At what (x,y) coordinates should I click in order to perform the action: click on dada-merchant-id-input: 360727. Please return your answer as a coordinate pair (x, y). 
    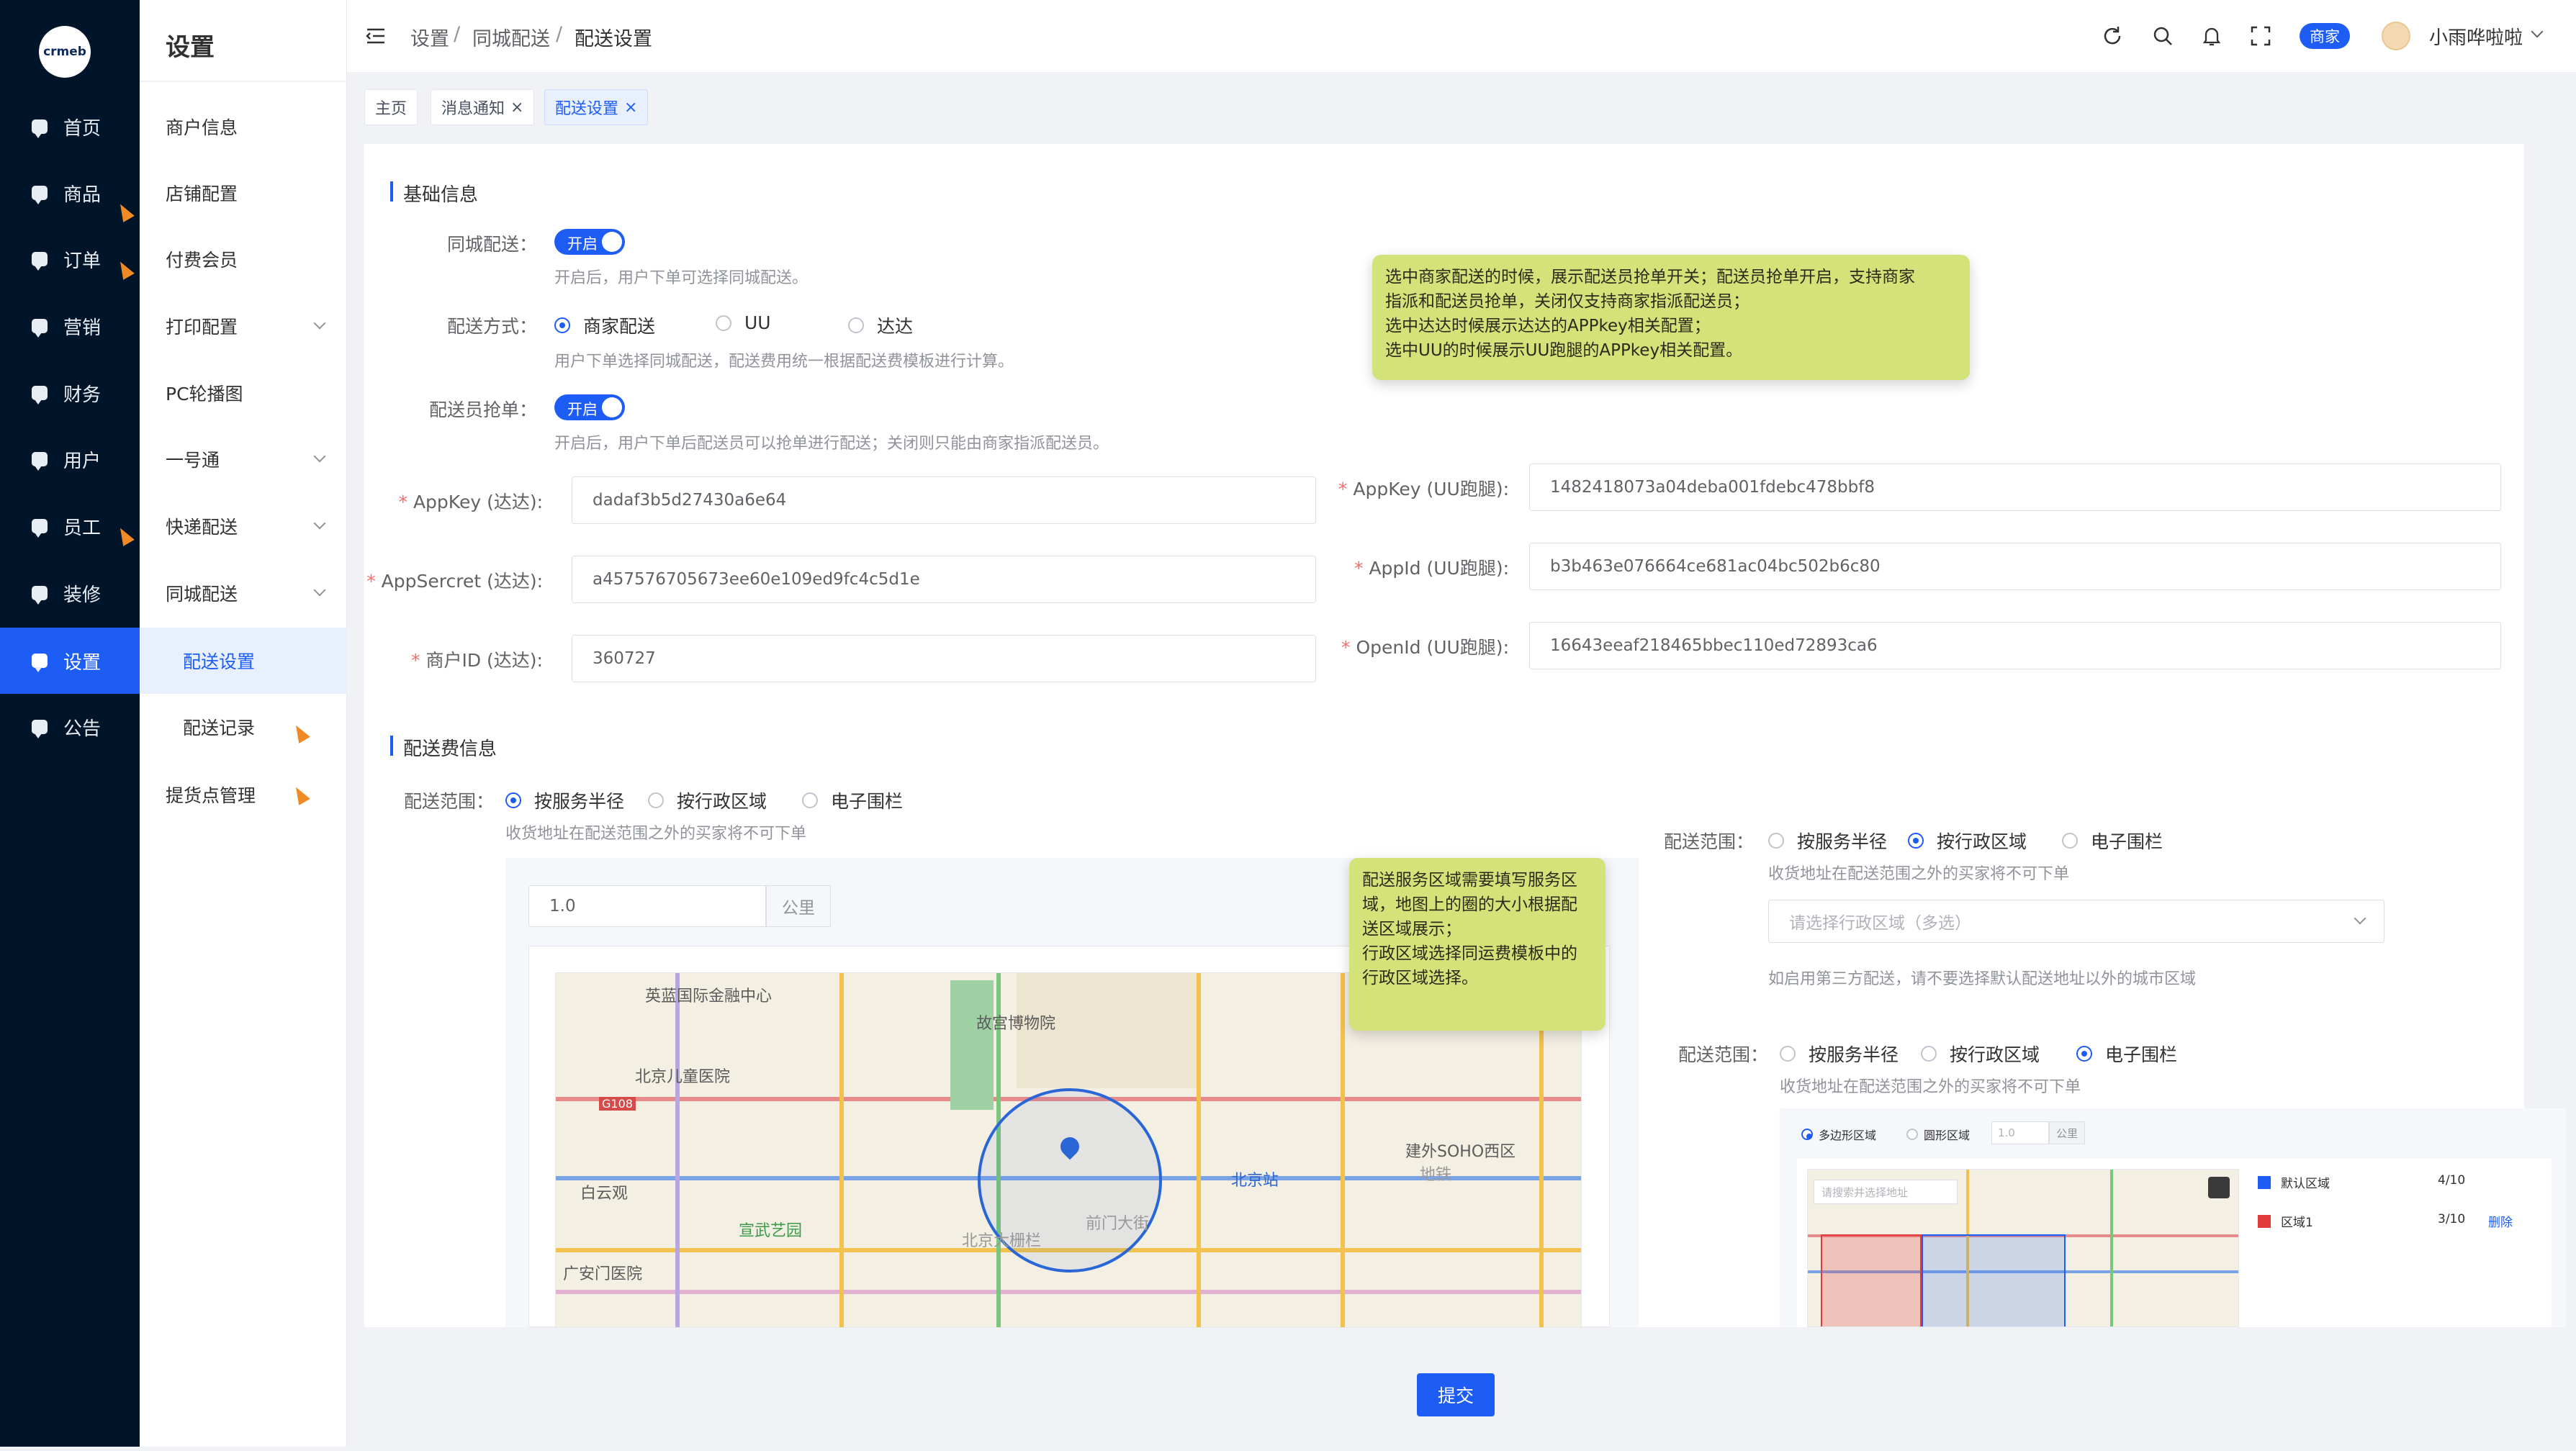
    Looking at the image, I should click on (944, 658).